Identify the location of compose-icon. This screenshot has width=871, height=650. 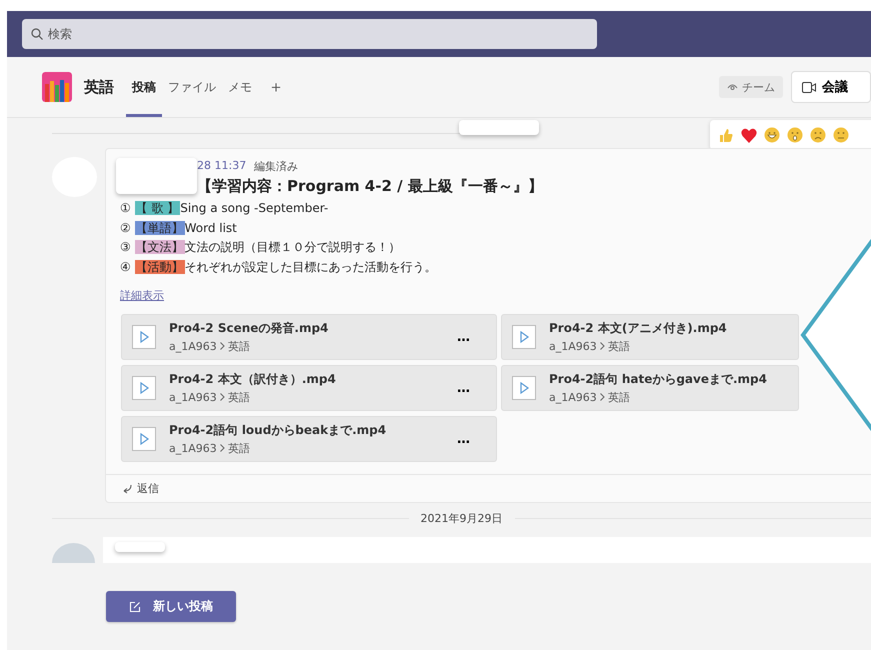
(135, 606).